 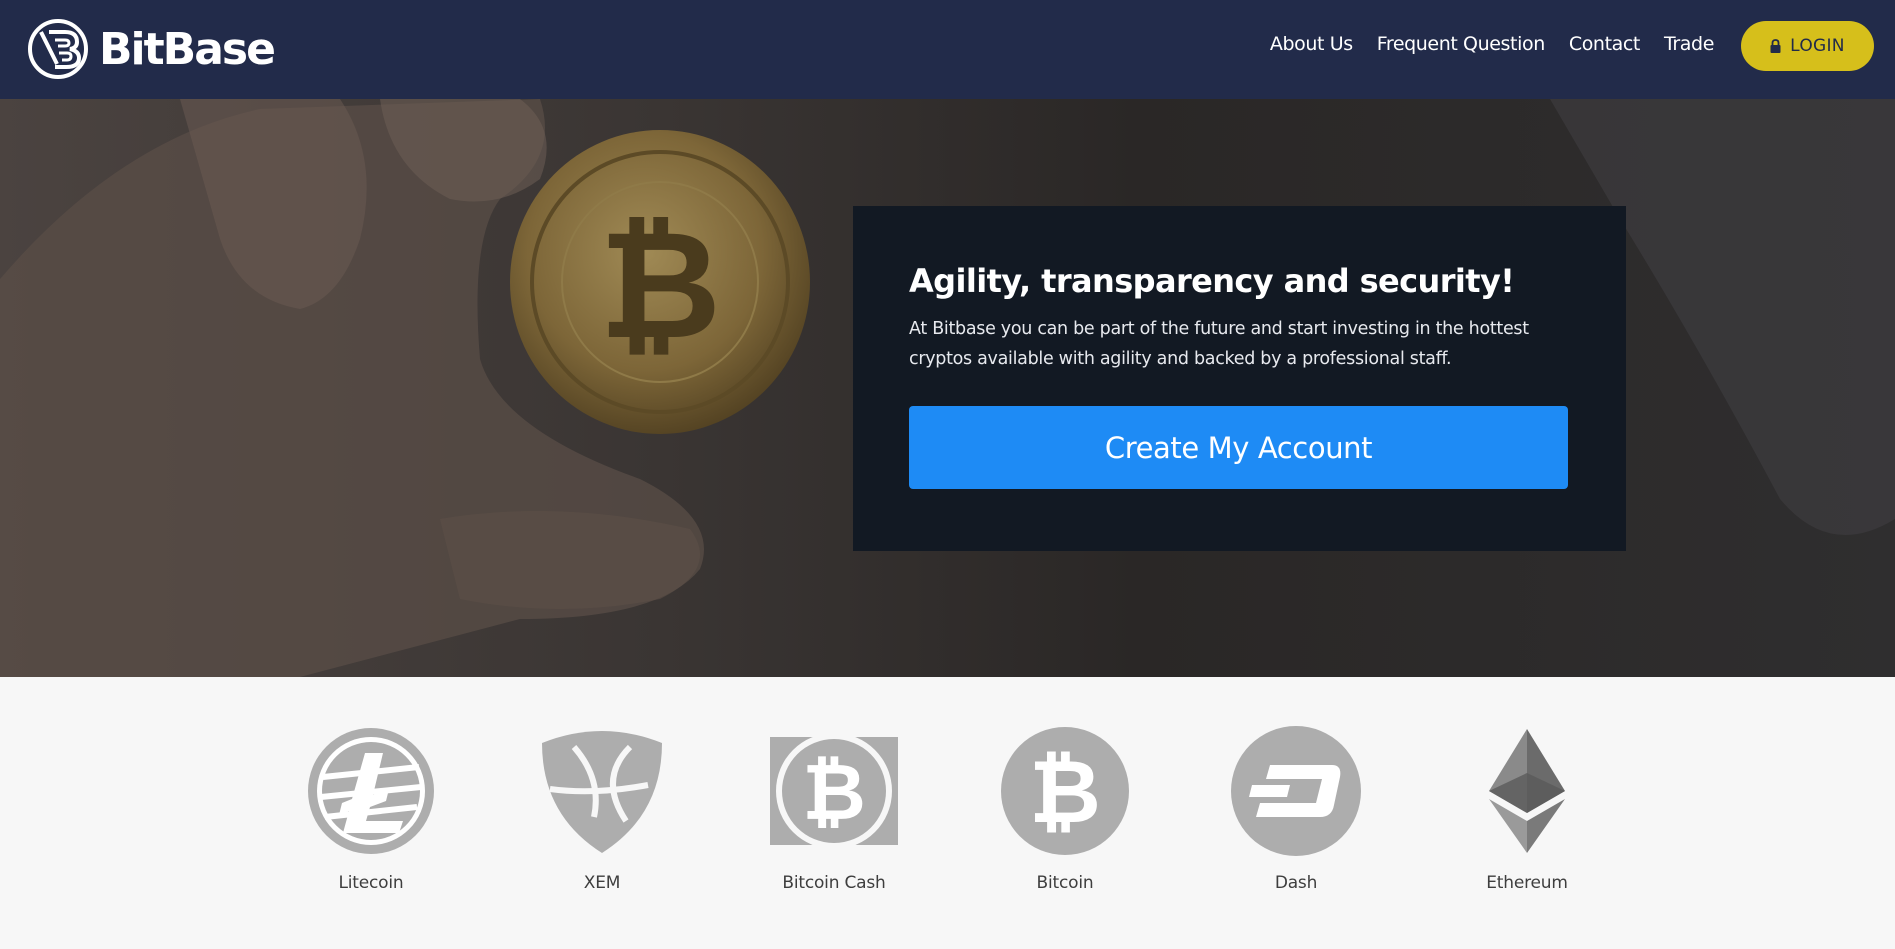 I want to click on coin-label: Bitcoin, so click(x=1065, y=883).